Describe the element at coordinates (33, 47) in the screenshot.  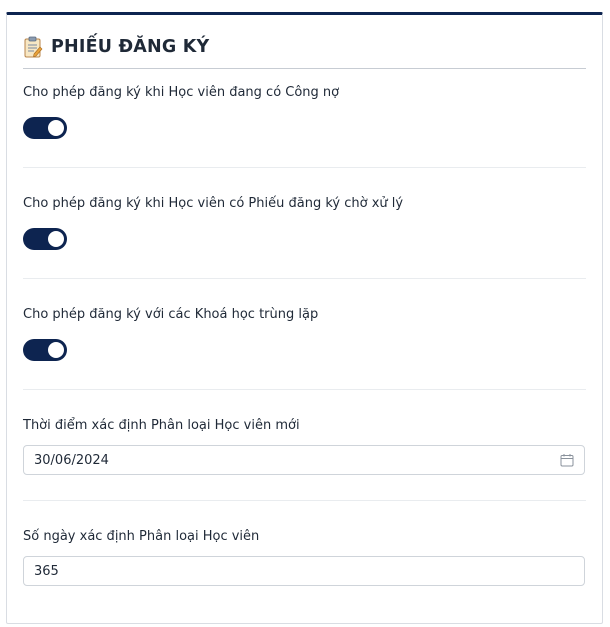
I see `clipboard-icon` at that location.